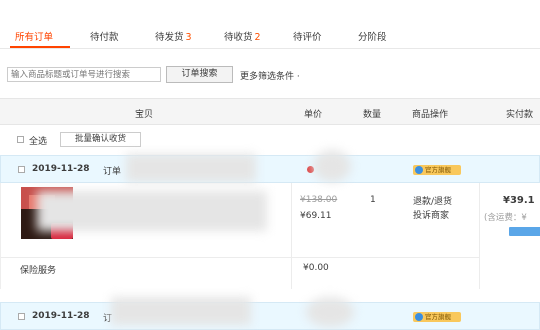  What do you see at coordinates (40, 47) in the screenshot?
I see `active-tab-indicator` at bounding box center [40, 47].